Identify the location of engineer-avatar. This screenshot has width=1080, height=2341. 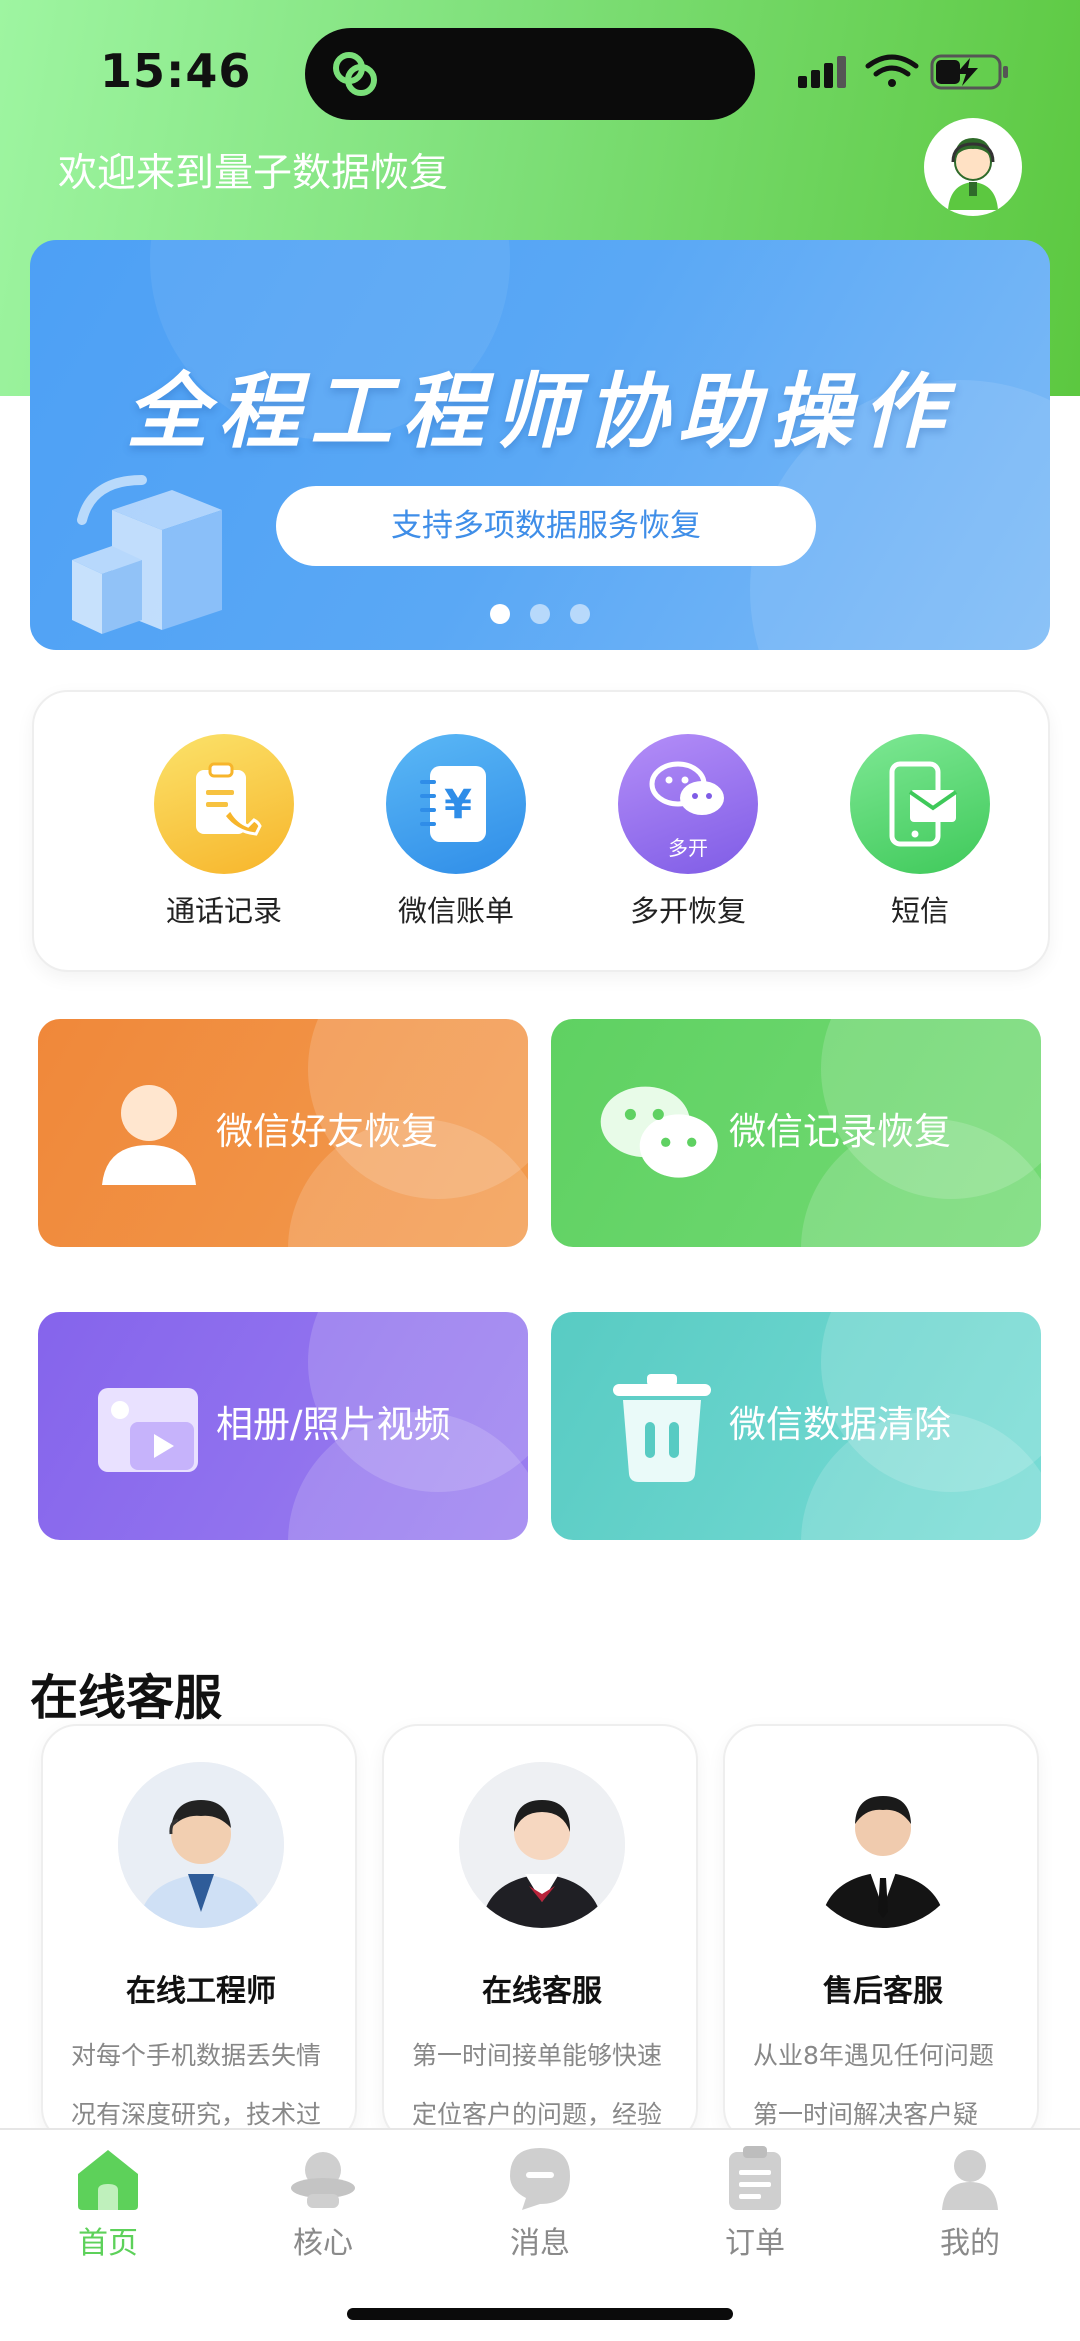
(201, 1845).